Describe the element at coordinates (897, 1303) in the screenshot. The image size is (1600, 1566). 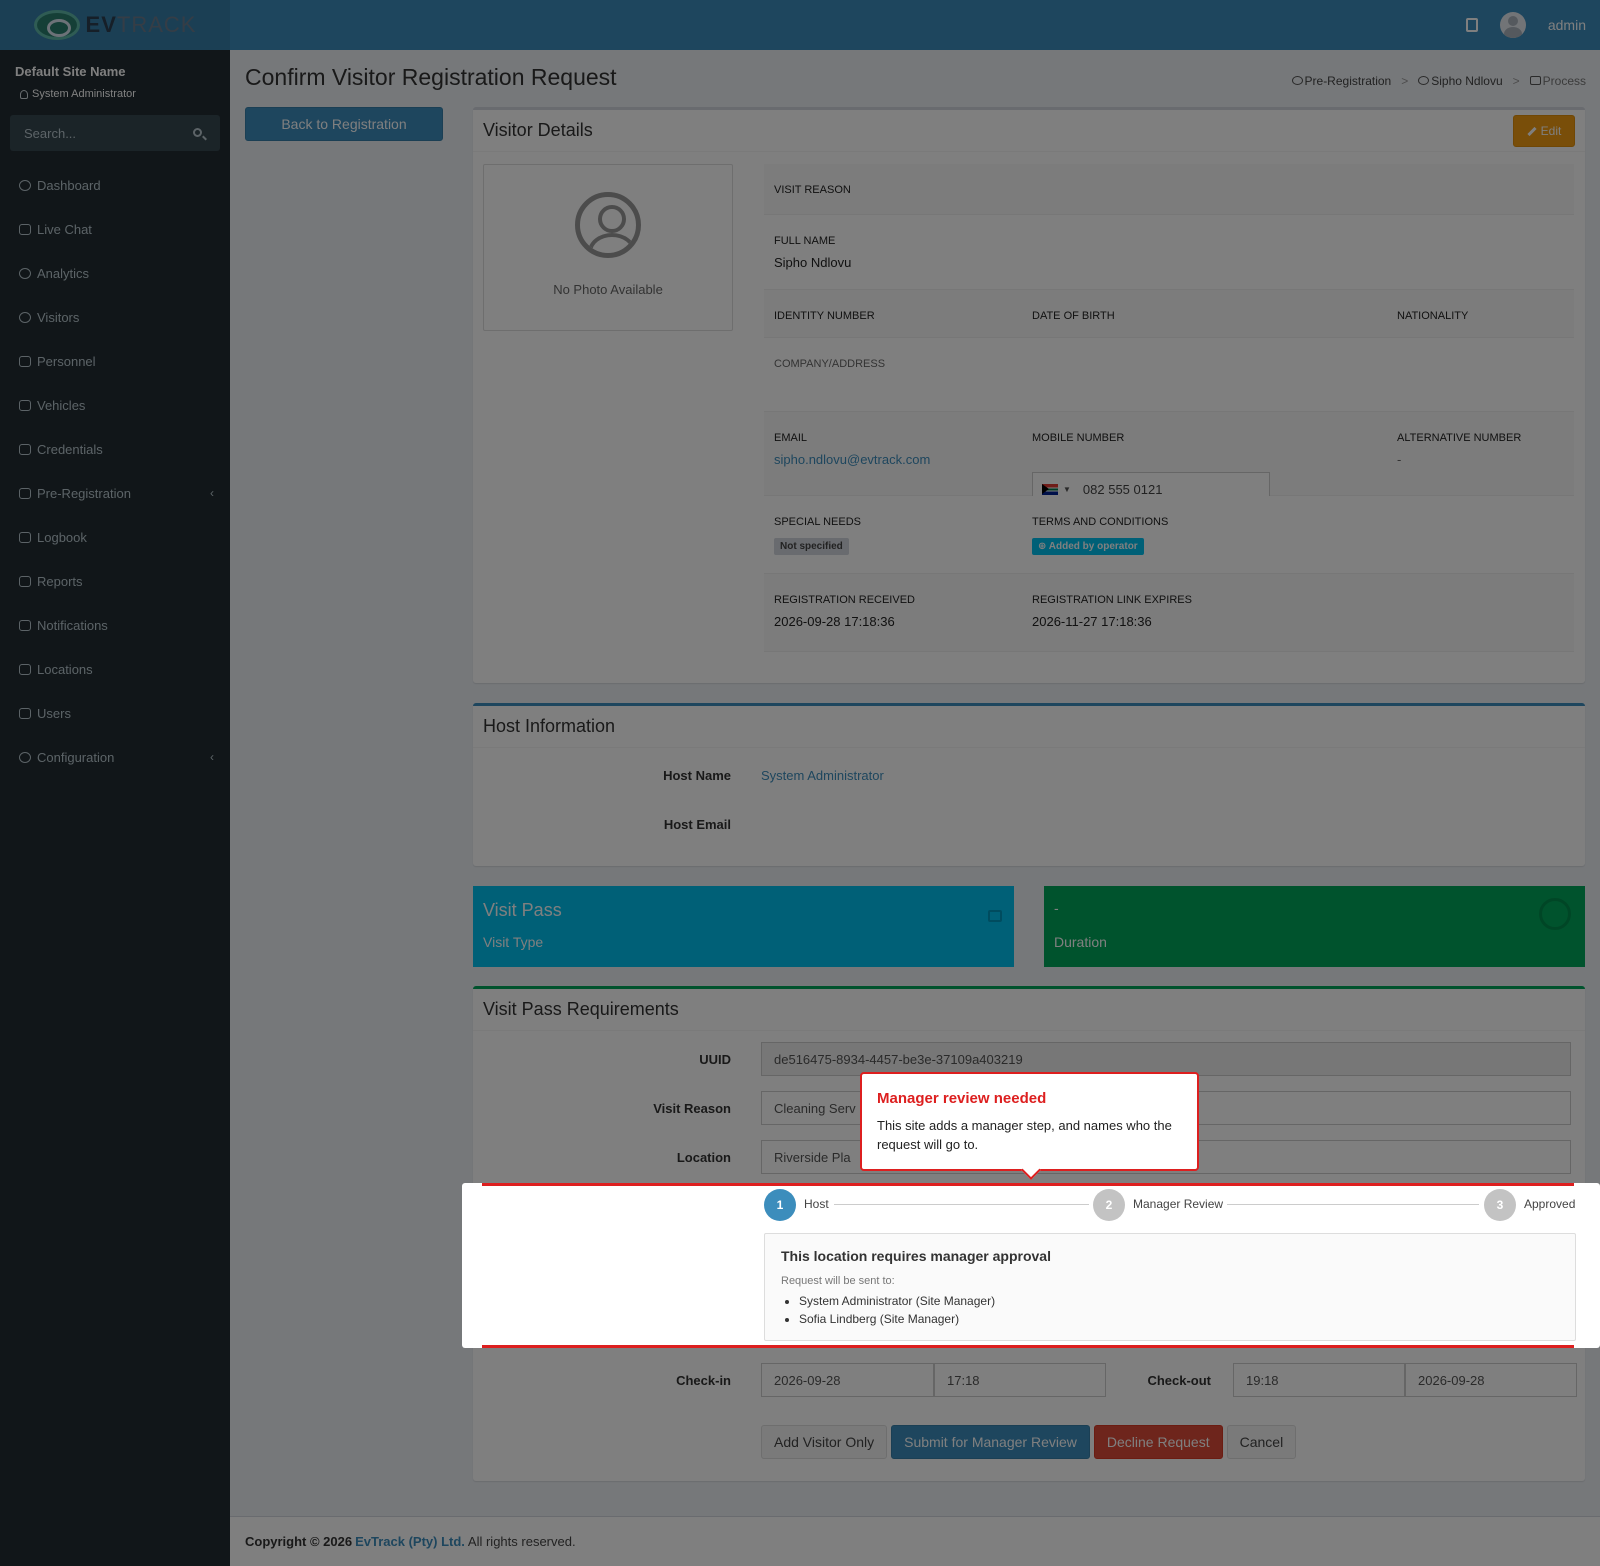
I see `list-item: System Administrator (Site Manager)` at that location.